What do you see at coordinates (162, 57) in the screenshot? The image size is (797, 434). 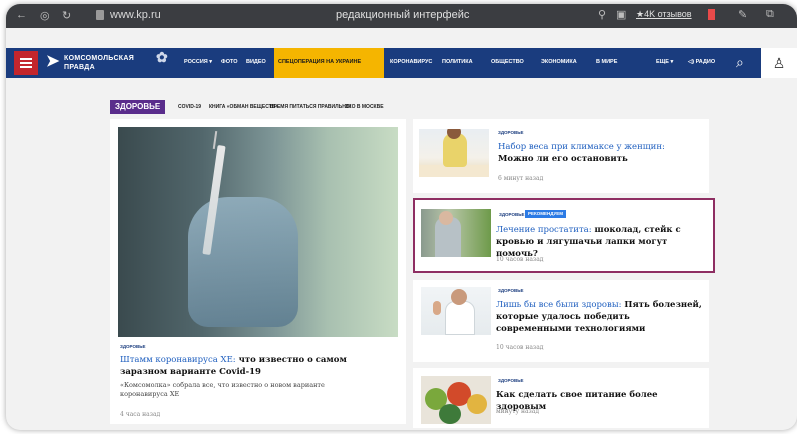 I see `order-medal-icon: ✿` at bounding box center [162, 57].